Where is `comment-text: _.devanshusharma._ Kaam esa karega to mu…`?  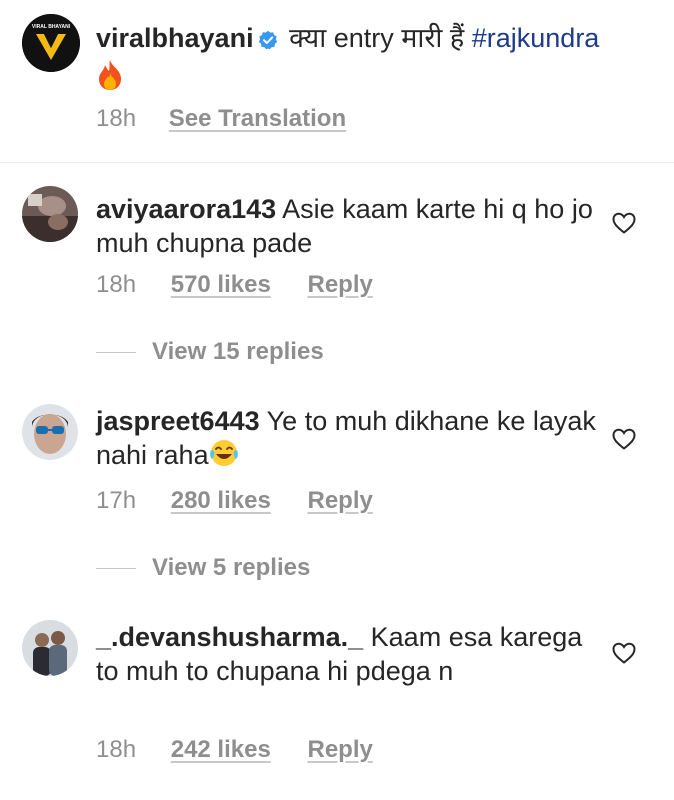 comment-text: _.devanshusharma._ Kaam esa karega to mu… is located at coordinates (346, 654).